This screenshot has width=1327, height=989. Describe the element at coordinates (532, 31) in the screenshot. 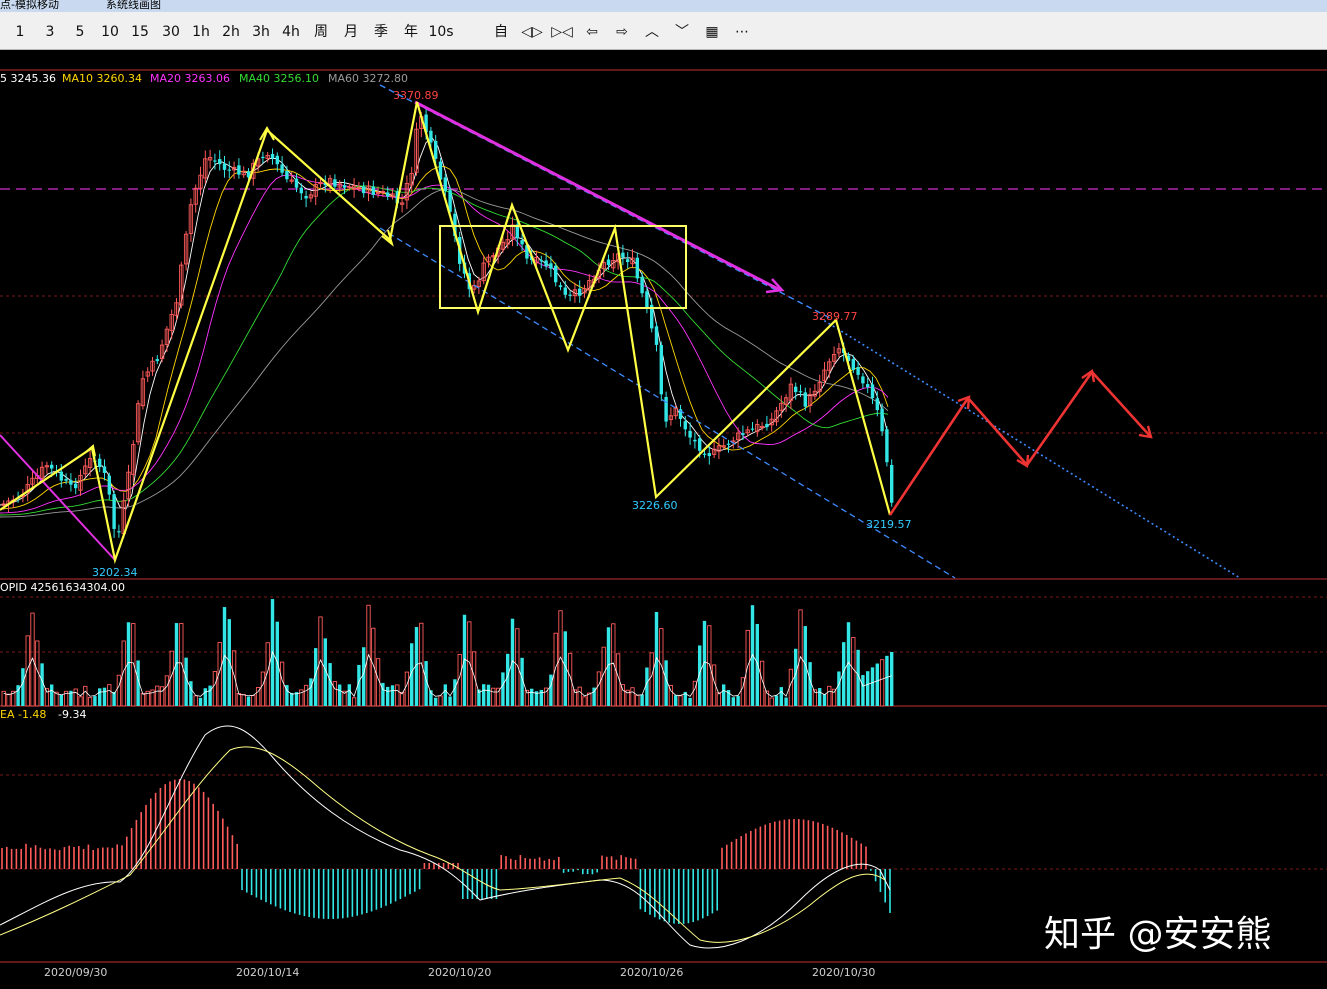

I see `zoom-in-icon: ◁▷` at that location.